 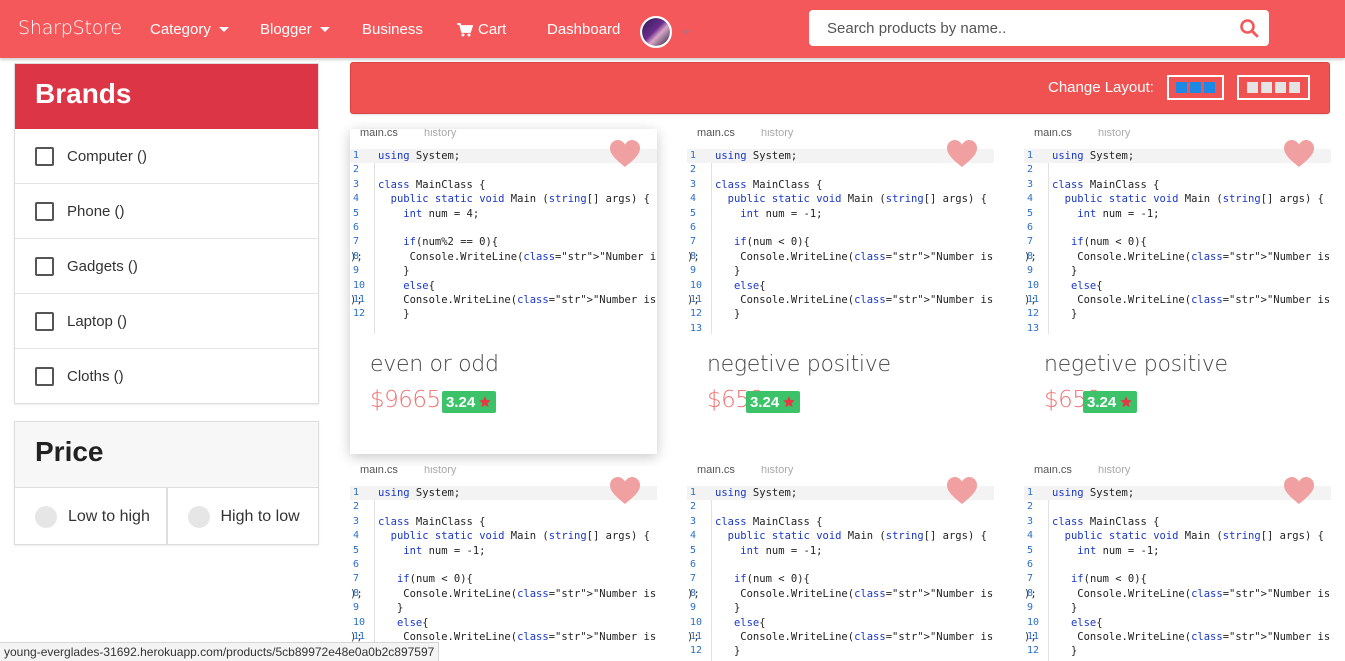 What do you see at coordinates (70, 28) in the screenshot?
I see `brand-logo: SharpStore` at bounding box center [70, 28].